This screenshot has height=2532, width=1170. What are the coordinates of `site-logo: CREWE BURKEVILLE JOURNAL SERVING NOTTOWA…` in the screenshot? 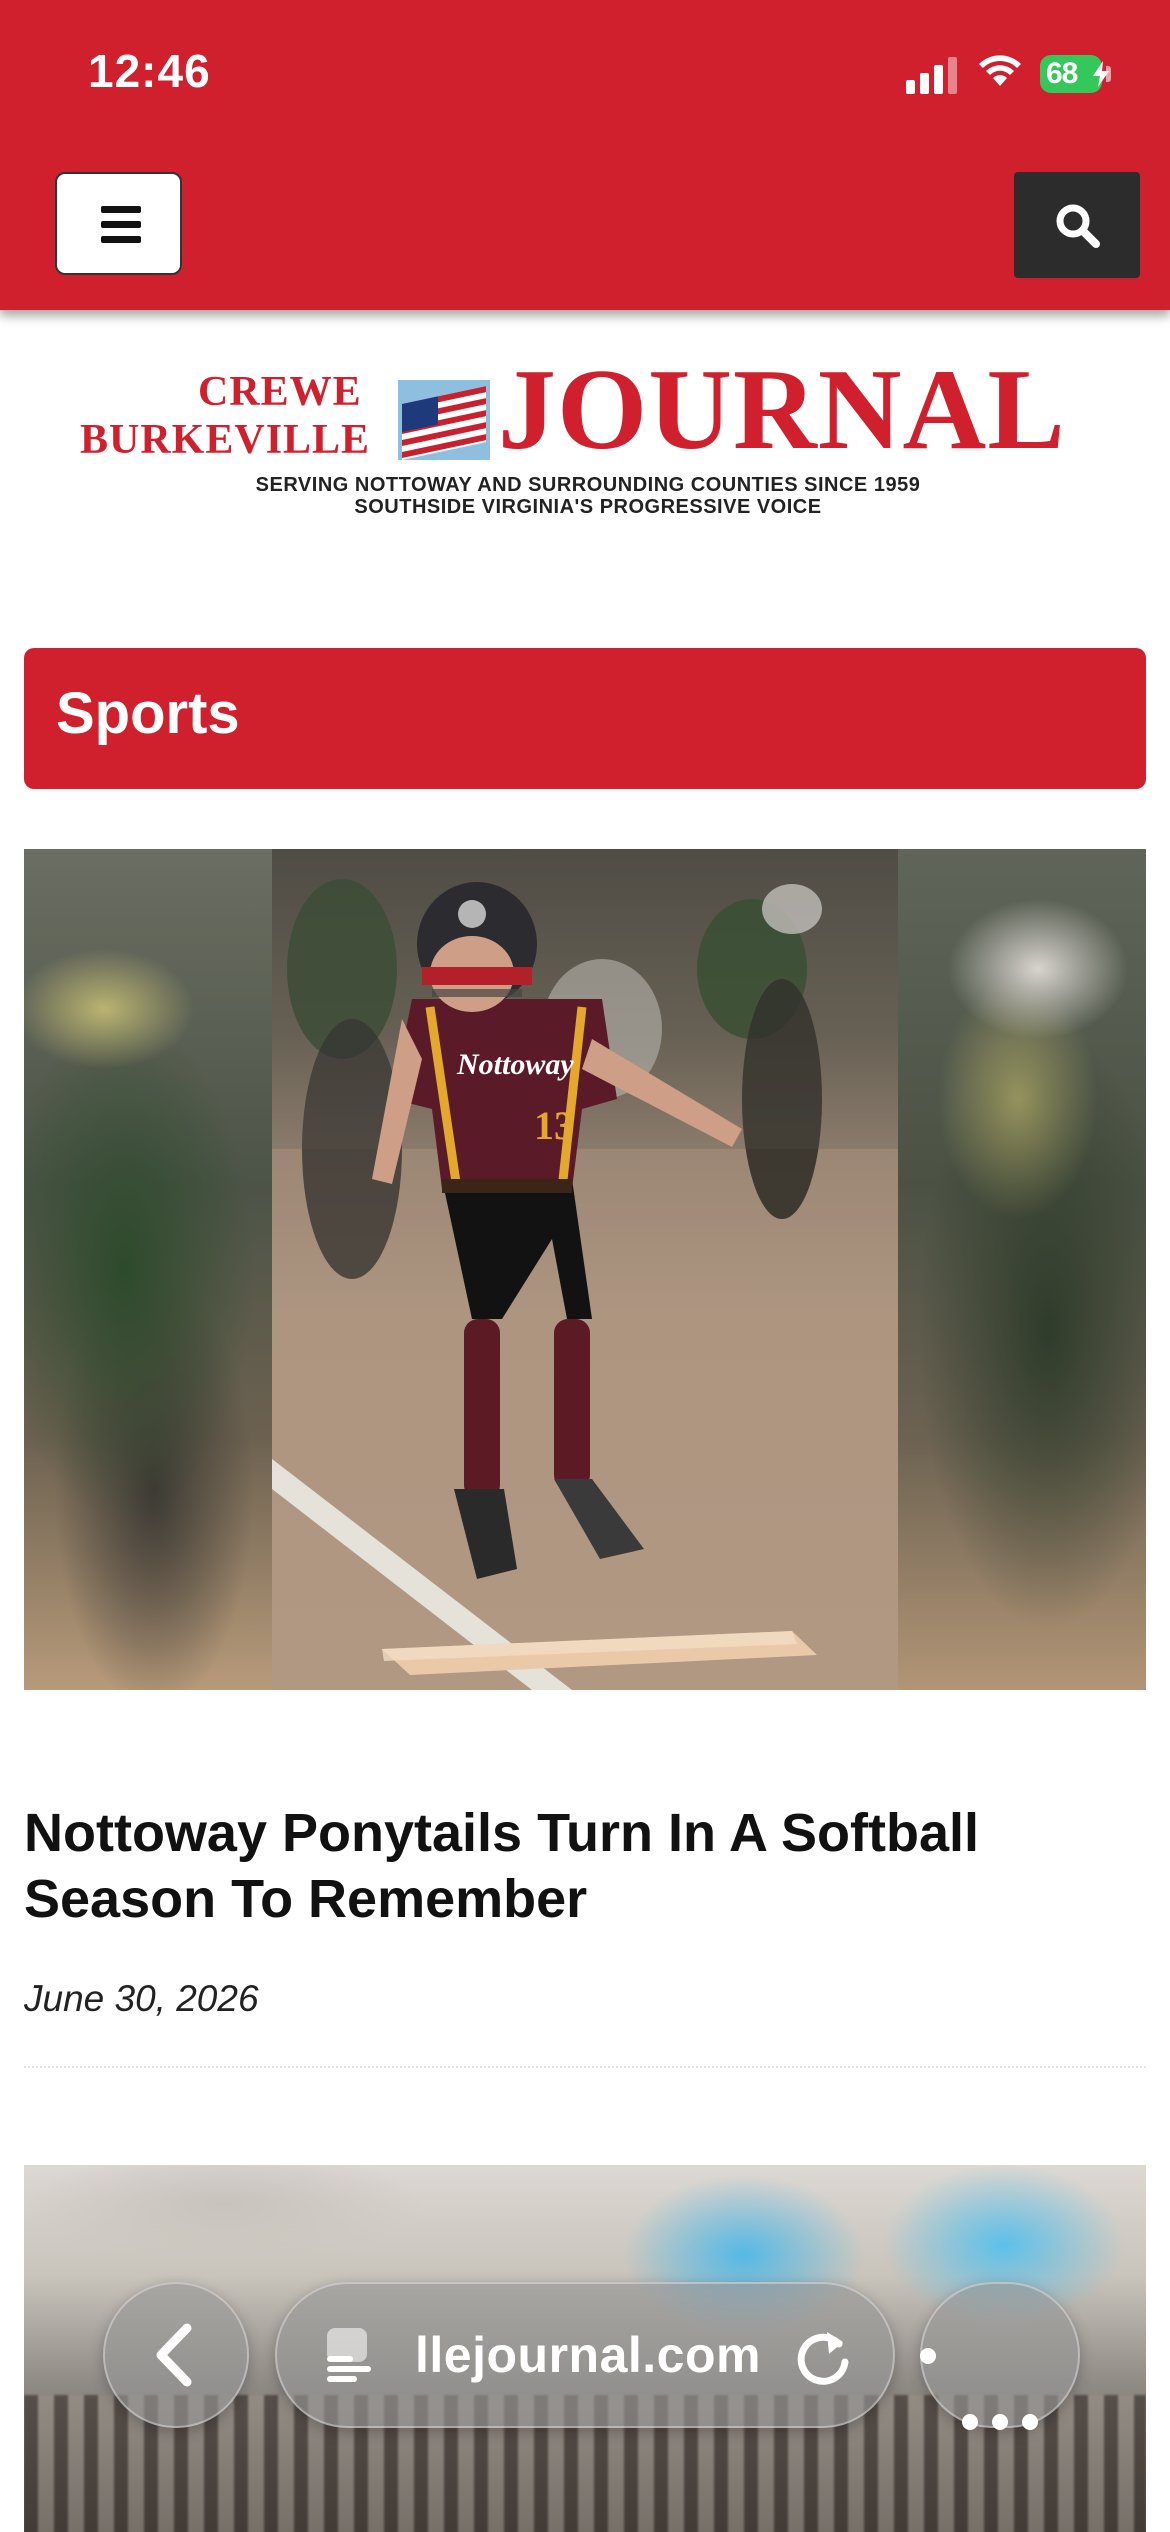 It's located at (588, 438).